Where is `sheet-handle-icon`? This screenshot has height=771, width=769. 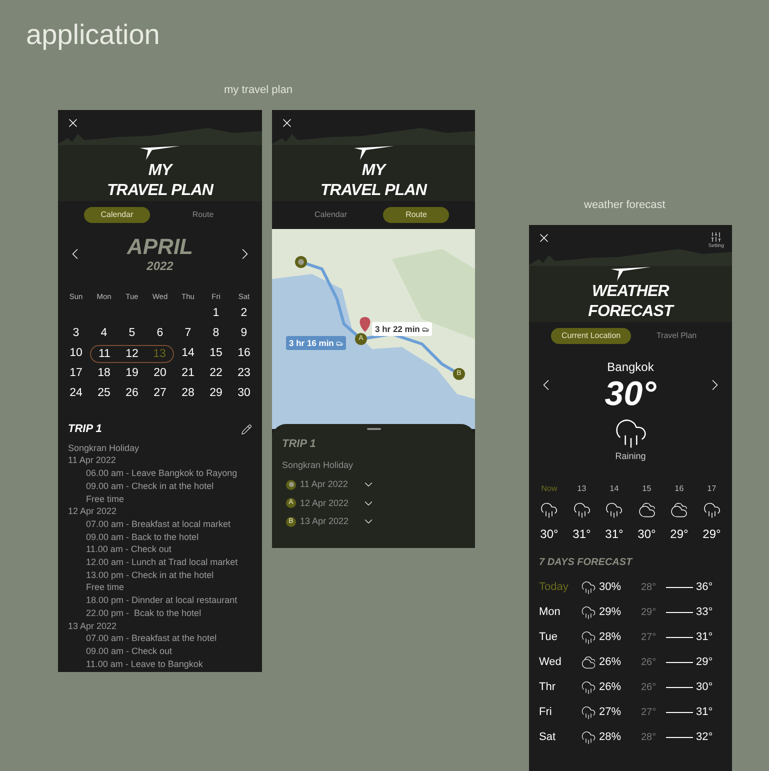 sheet-handle-icon is located at coordinates (373, 429).